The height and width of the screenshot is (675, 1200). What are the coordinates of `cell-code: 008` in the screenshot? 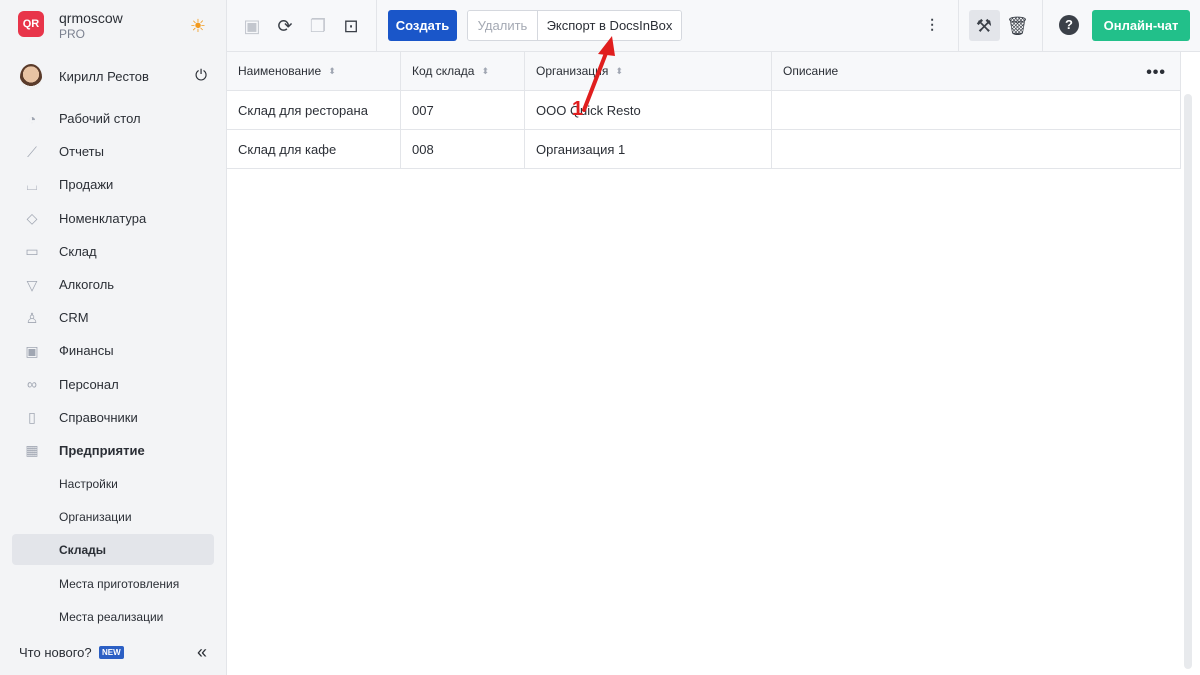 It's located at (463, 149).